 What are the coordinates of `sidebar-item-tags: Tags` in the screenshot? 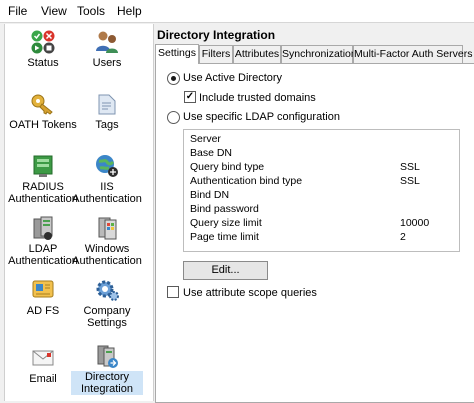 It's located at (107, 111).